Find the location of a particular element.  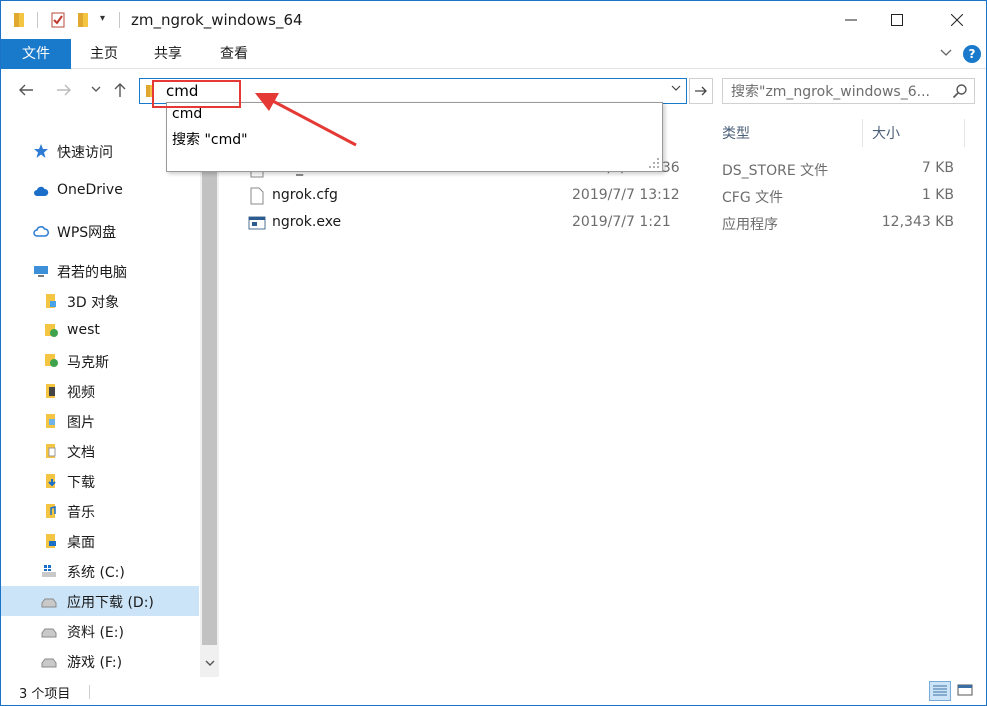

tab-view: 查看 is located at coordinates (234, 54).